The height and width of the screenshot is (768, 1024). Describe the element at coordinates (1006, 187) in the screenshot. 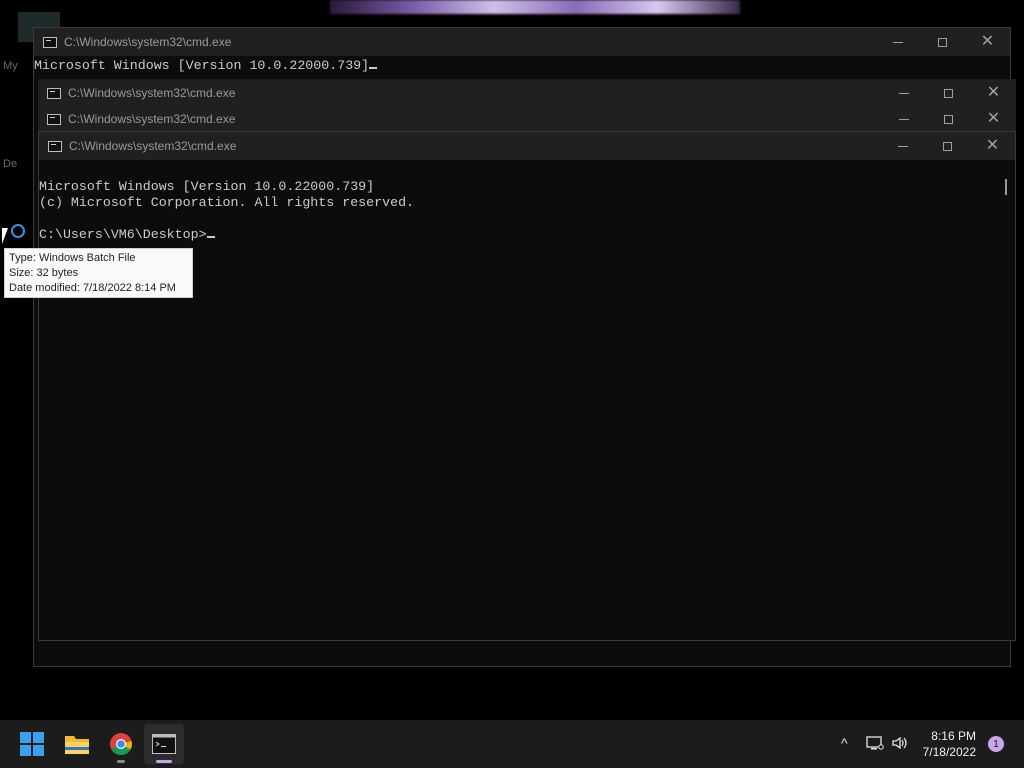

I see `scrollbar-thumb` at that location.